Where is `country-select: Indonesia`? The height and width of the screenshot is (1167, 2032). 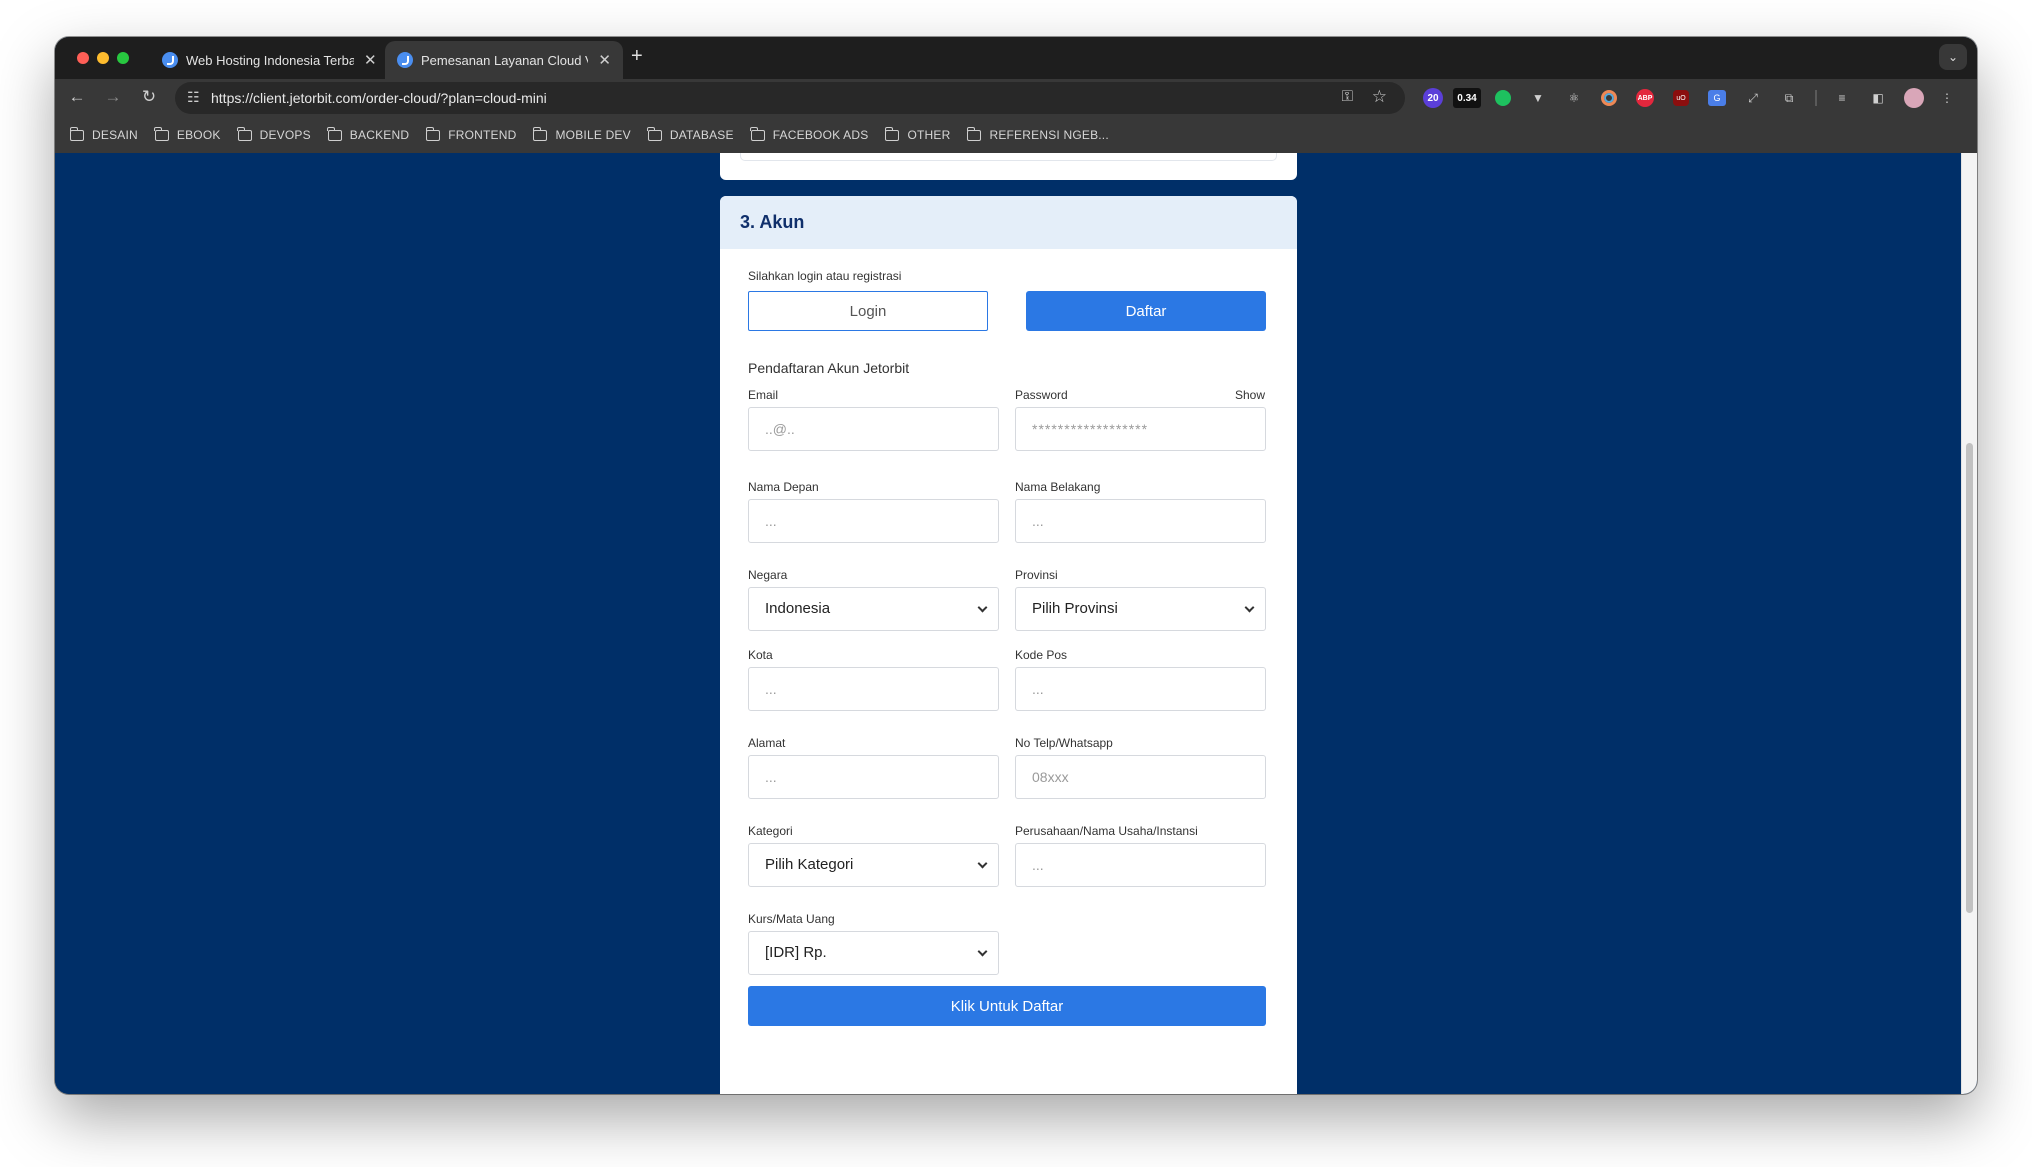 country-select: Indonesia is located at coordinates (873, 609).